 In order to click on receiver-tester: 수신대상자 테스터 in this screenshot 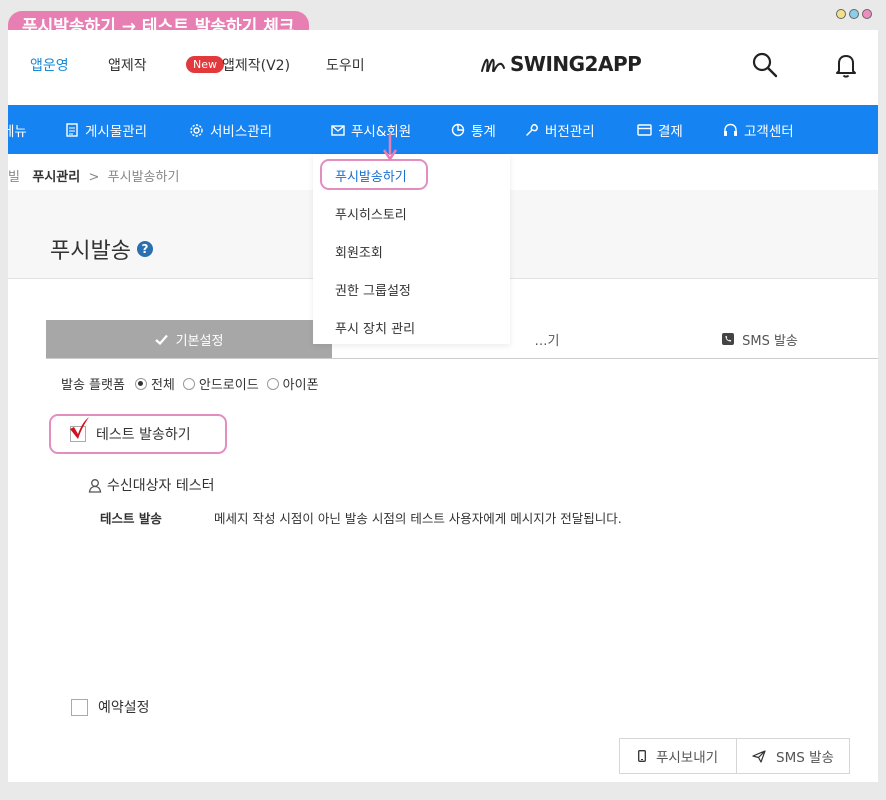, I will do `click(151, 485)`.